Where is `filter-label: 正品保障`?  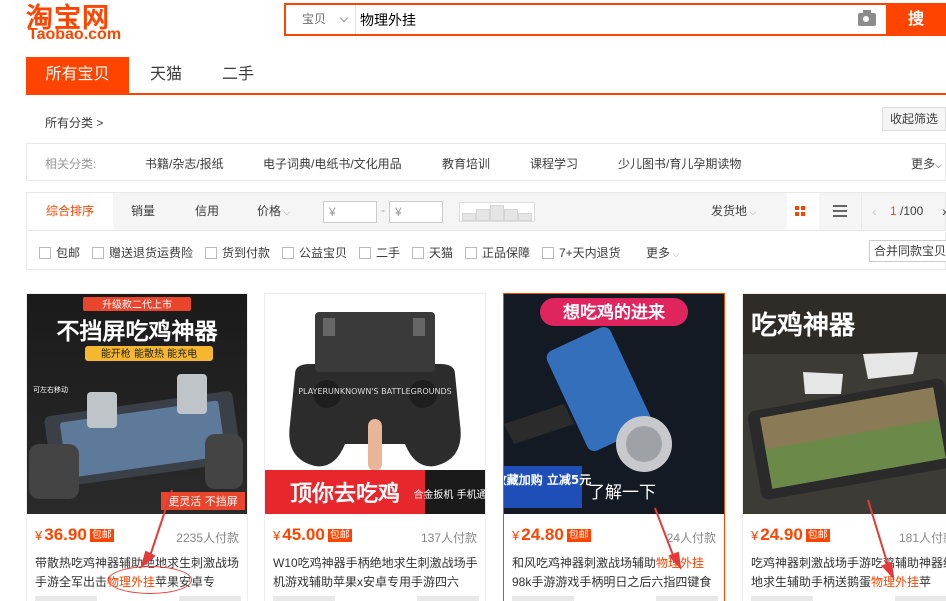 filter-label: 正品保障 is located at coordinates (506, 253).